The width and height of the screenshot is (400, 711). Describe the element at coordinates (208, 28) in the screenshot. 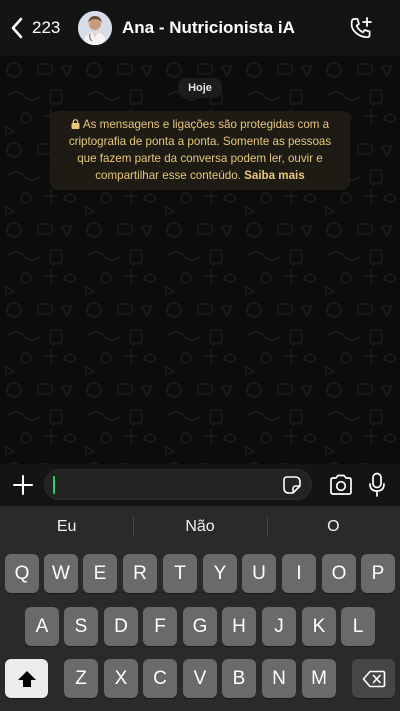

I see `contact-name: Ana - Nutricionista iA` at that location.